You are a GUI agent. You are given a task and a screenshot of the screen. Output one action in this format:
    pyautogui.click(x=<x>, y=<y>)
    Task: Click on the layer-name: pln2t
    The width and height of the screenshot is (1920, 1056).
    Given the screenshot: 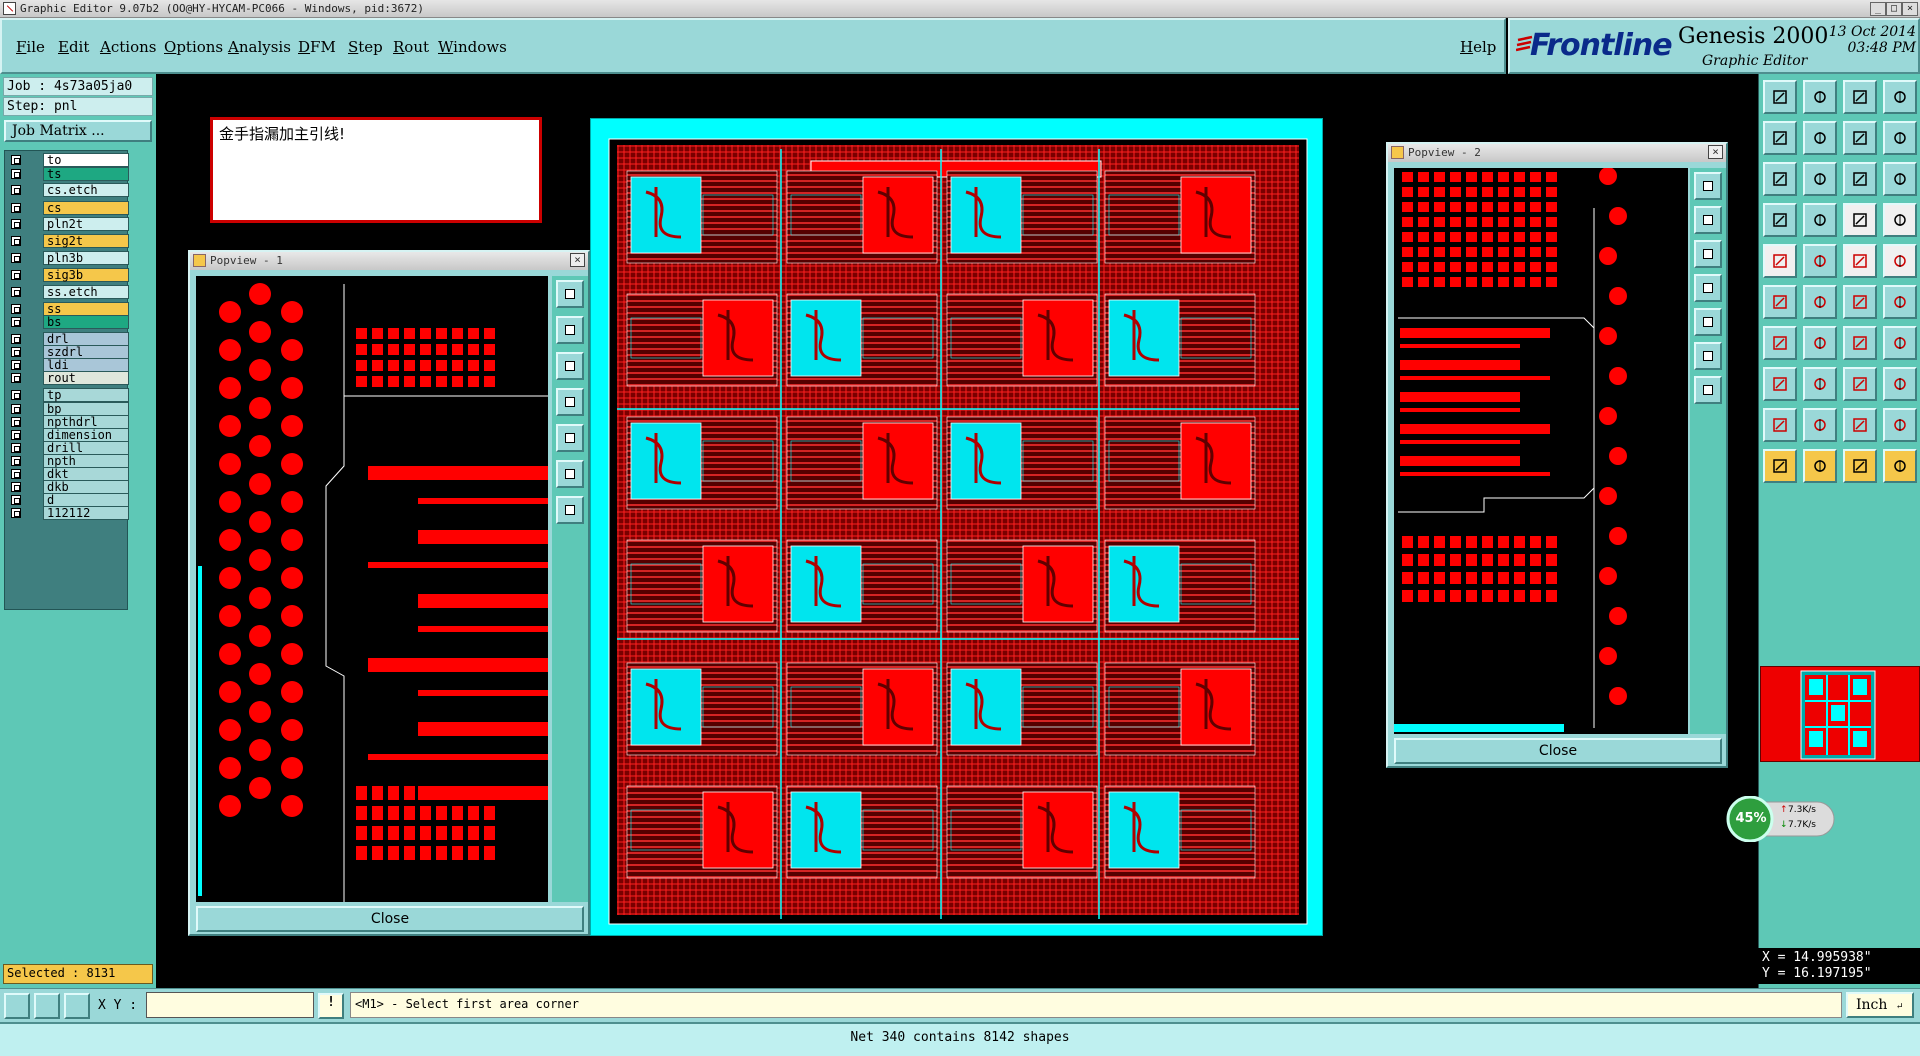 What is the action you would take?
    pyautogui.click(x=86, y=224)
    